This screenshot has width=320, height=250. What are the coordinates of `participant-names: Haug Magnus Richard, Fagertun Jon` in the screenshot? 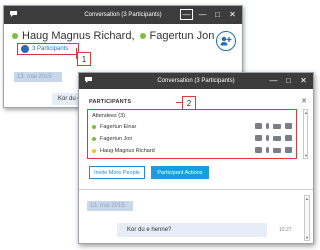 It's located at (113, 36).